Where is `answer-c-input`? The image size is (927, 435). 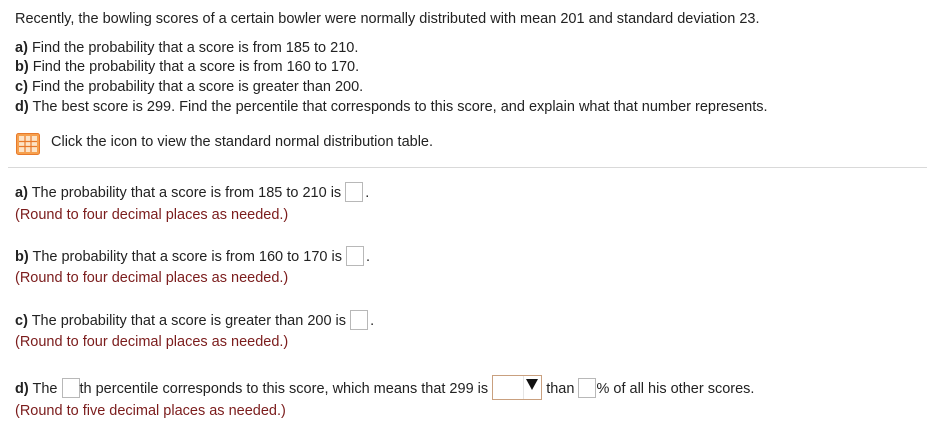
answer-c-input is located at coordinates (359, 320).